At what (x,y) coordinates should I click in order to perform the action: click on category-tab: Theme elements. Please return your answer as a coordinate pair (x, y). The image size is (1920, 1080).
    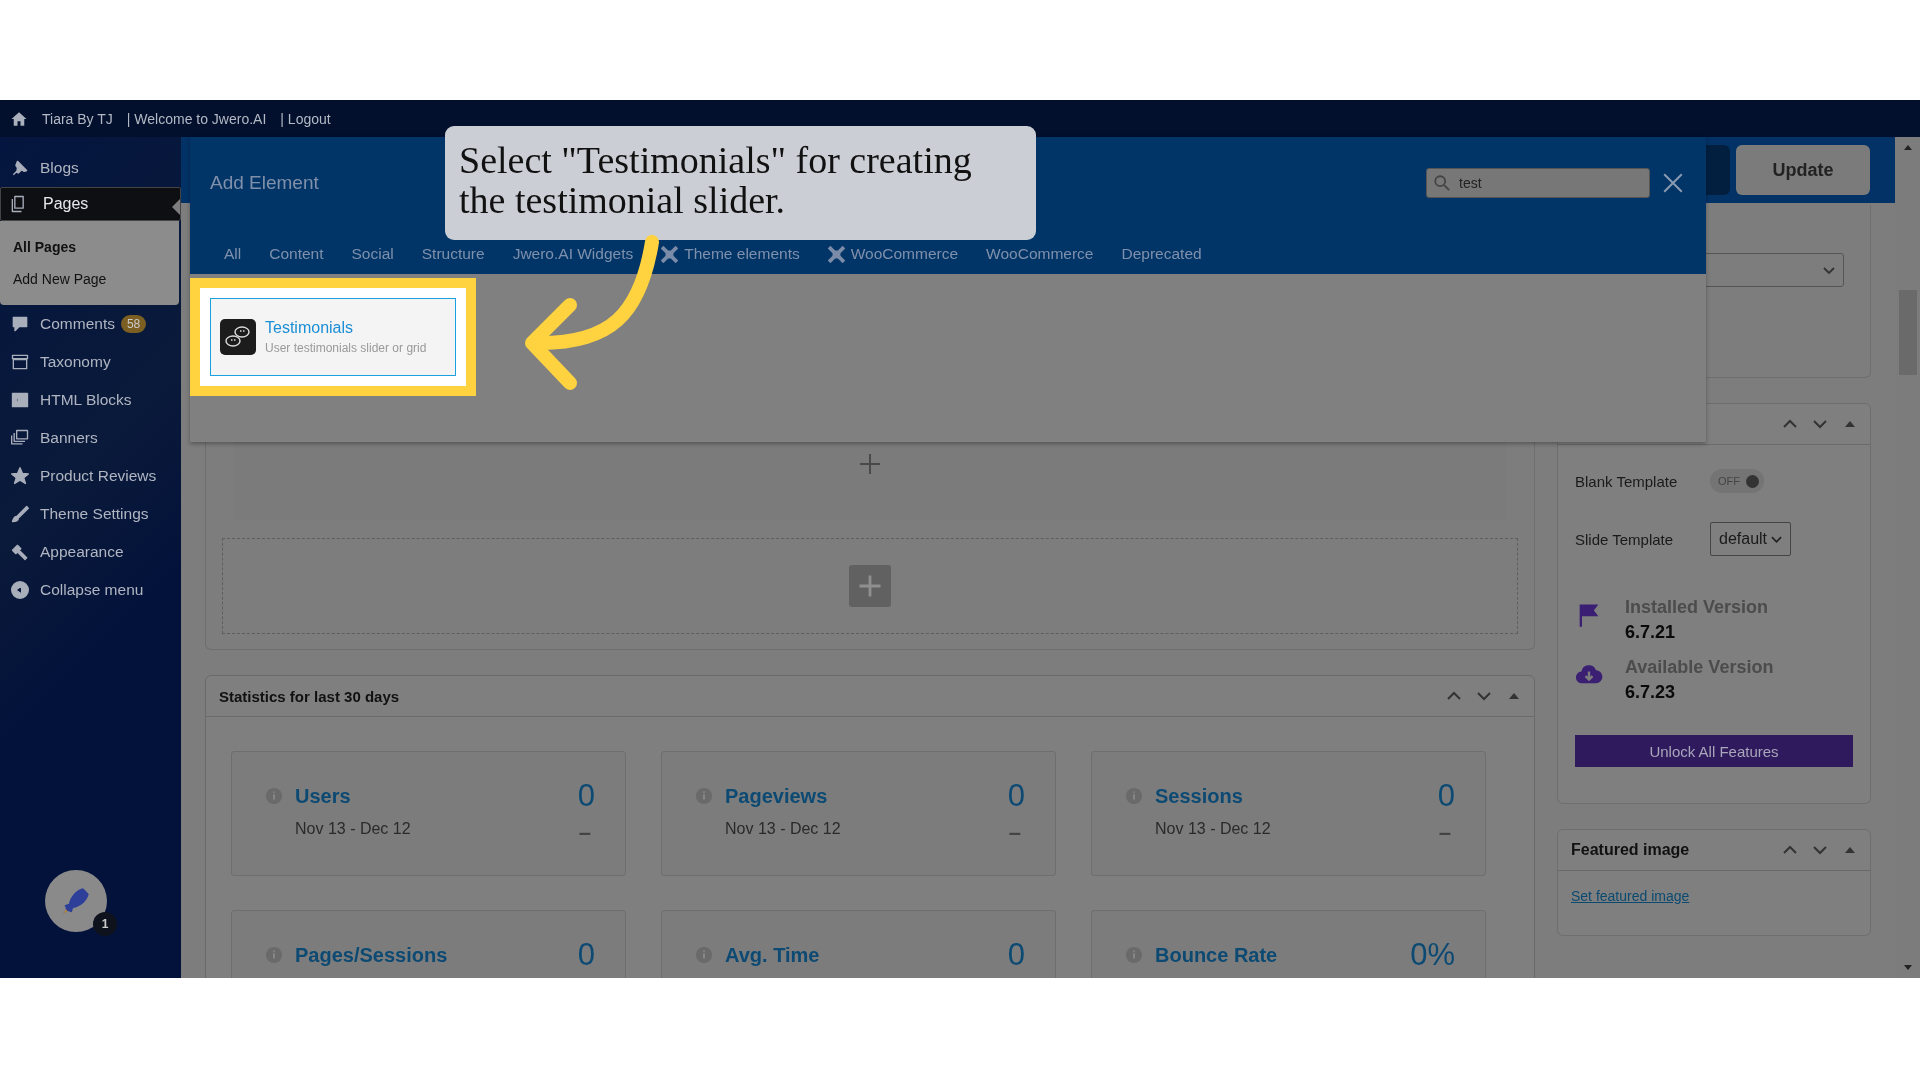
    Looking at the image, I should click on (730, 254).